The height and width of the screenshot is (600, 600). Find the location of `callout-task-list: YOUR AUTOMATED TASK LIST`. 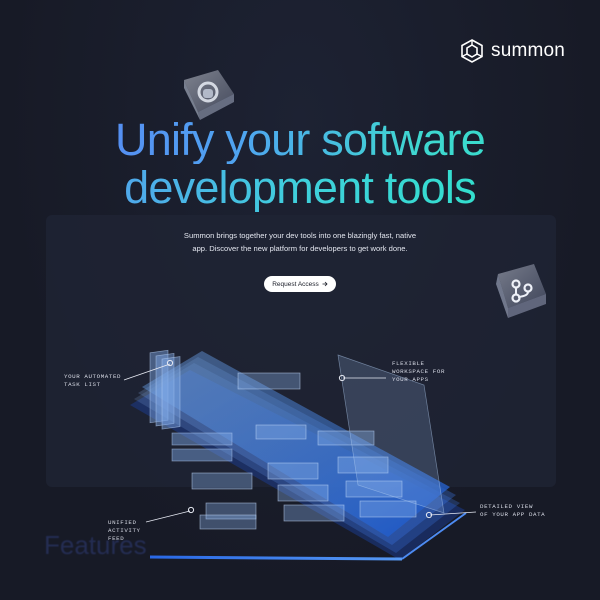

callout-task-list: YOUR AUTOMATED TASK LIST is located at coordinates (93, 380).